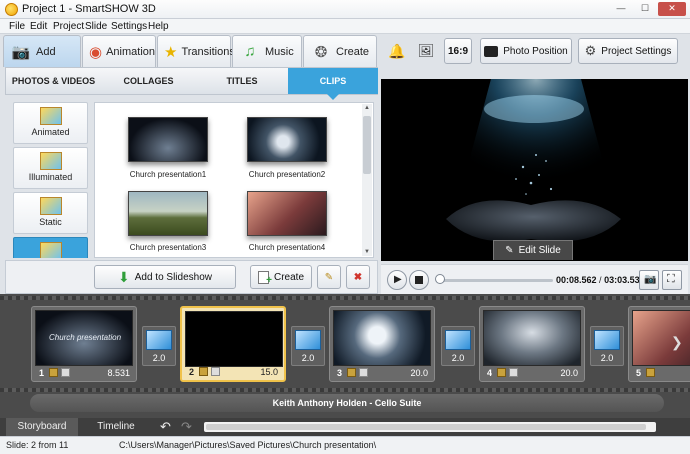 The height and width of the screenshot is (454, 690). Describe the element at coordinates (17, 26) in the screenshot. I see `menu-file: File` at that location.